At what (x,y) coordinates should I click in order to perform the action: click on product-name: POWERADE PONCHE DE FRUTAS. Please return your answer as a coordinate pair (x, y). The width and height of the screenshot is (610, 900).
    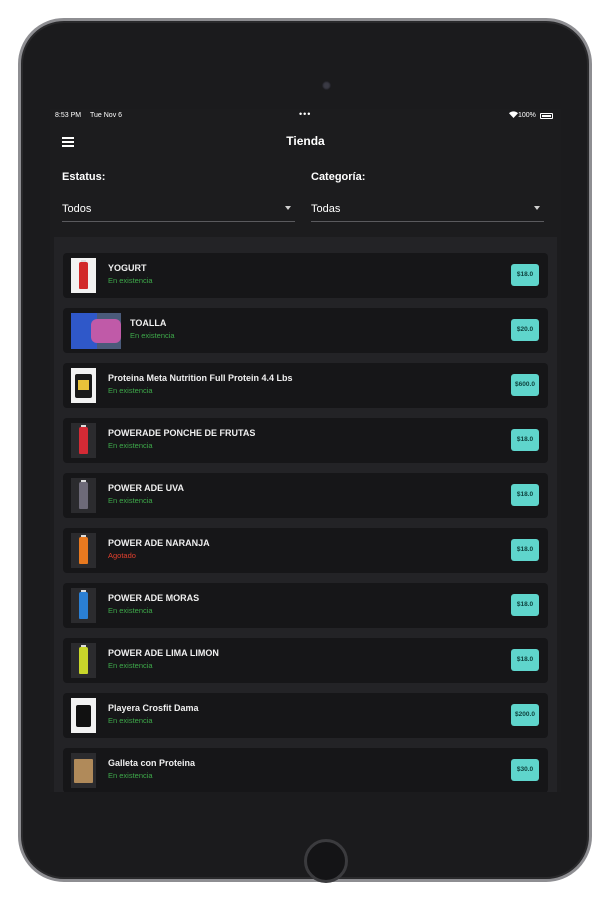
    Looking at the image, I should click on (182, 433).